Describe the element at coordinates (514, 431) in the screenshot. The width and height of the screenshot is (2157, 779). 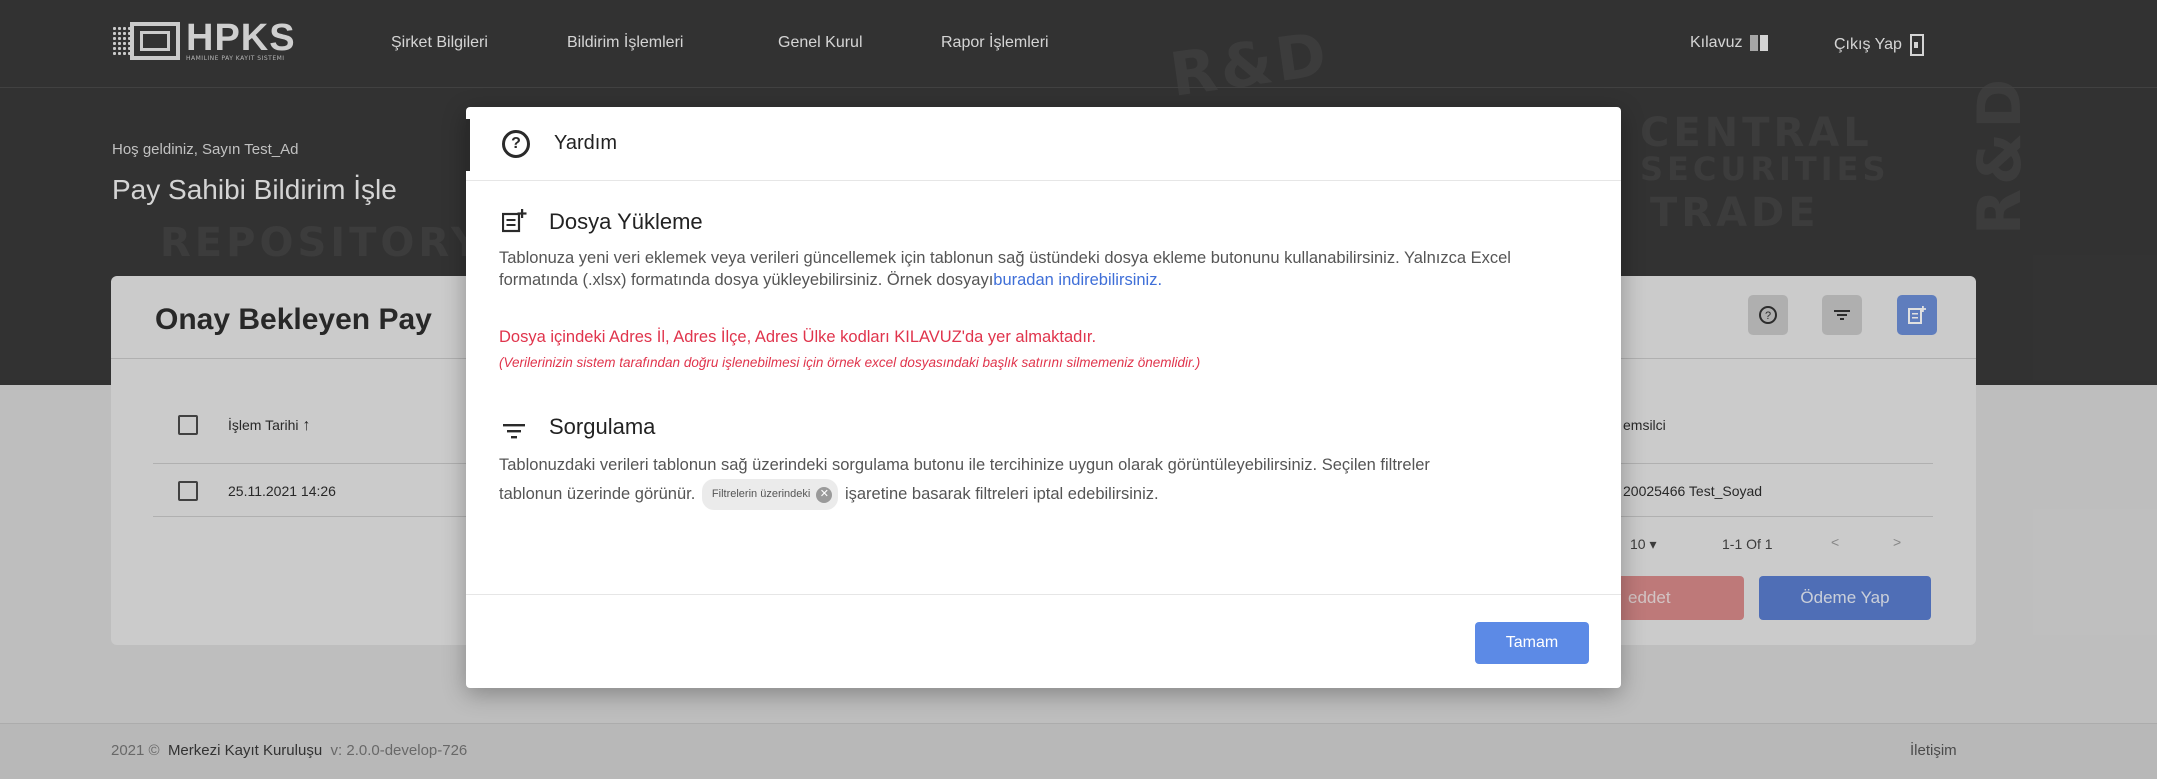
I see `filter-icon` at that location.